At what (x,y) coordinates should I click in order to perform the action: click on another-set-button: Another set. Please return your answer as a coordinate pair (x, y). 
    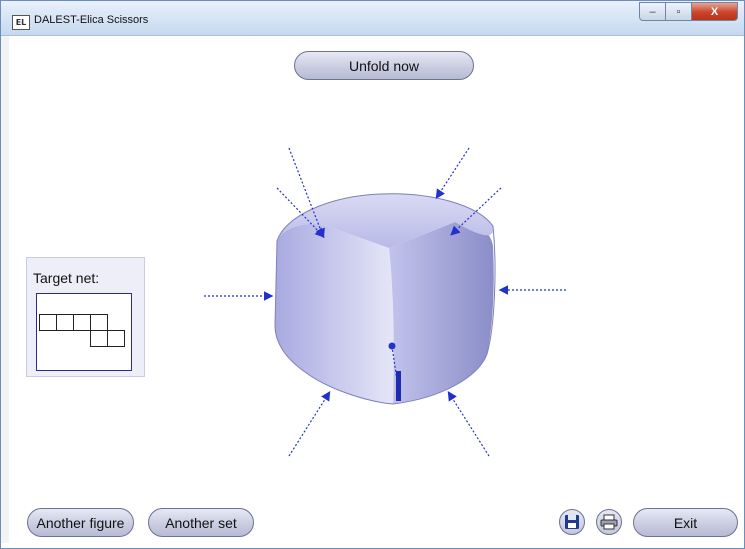
    Looking at the image, I should click on (201, 522).